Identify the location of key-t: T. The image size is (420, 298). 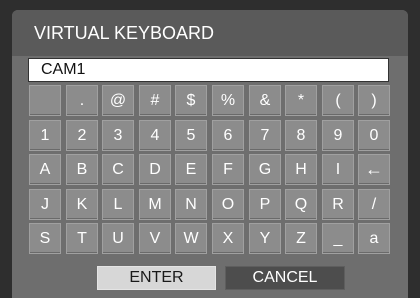
(82, 238).